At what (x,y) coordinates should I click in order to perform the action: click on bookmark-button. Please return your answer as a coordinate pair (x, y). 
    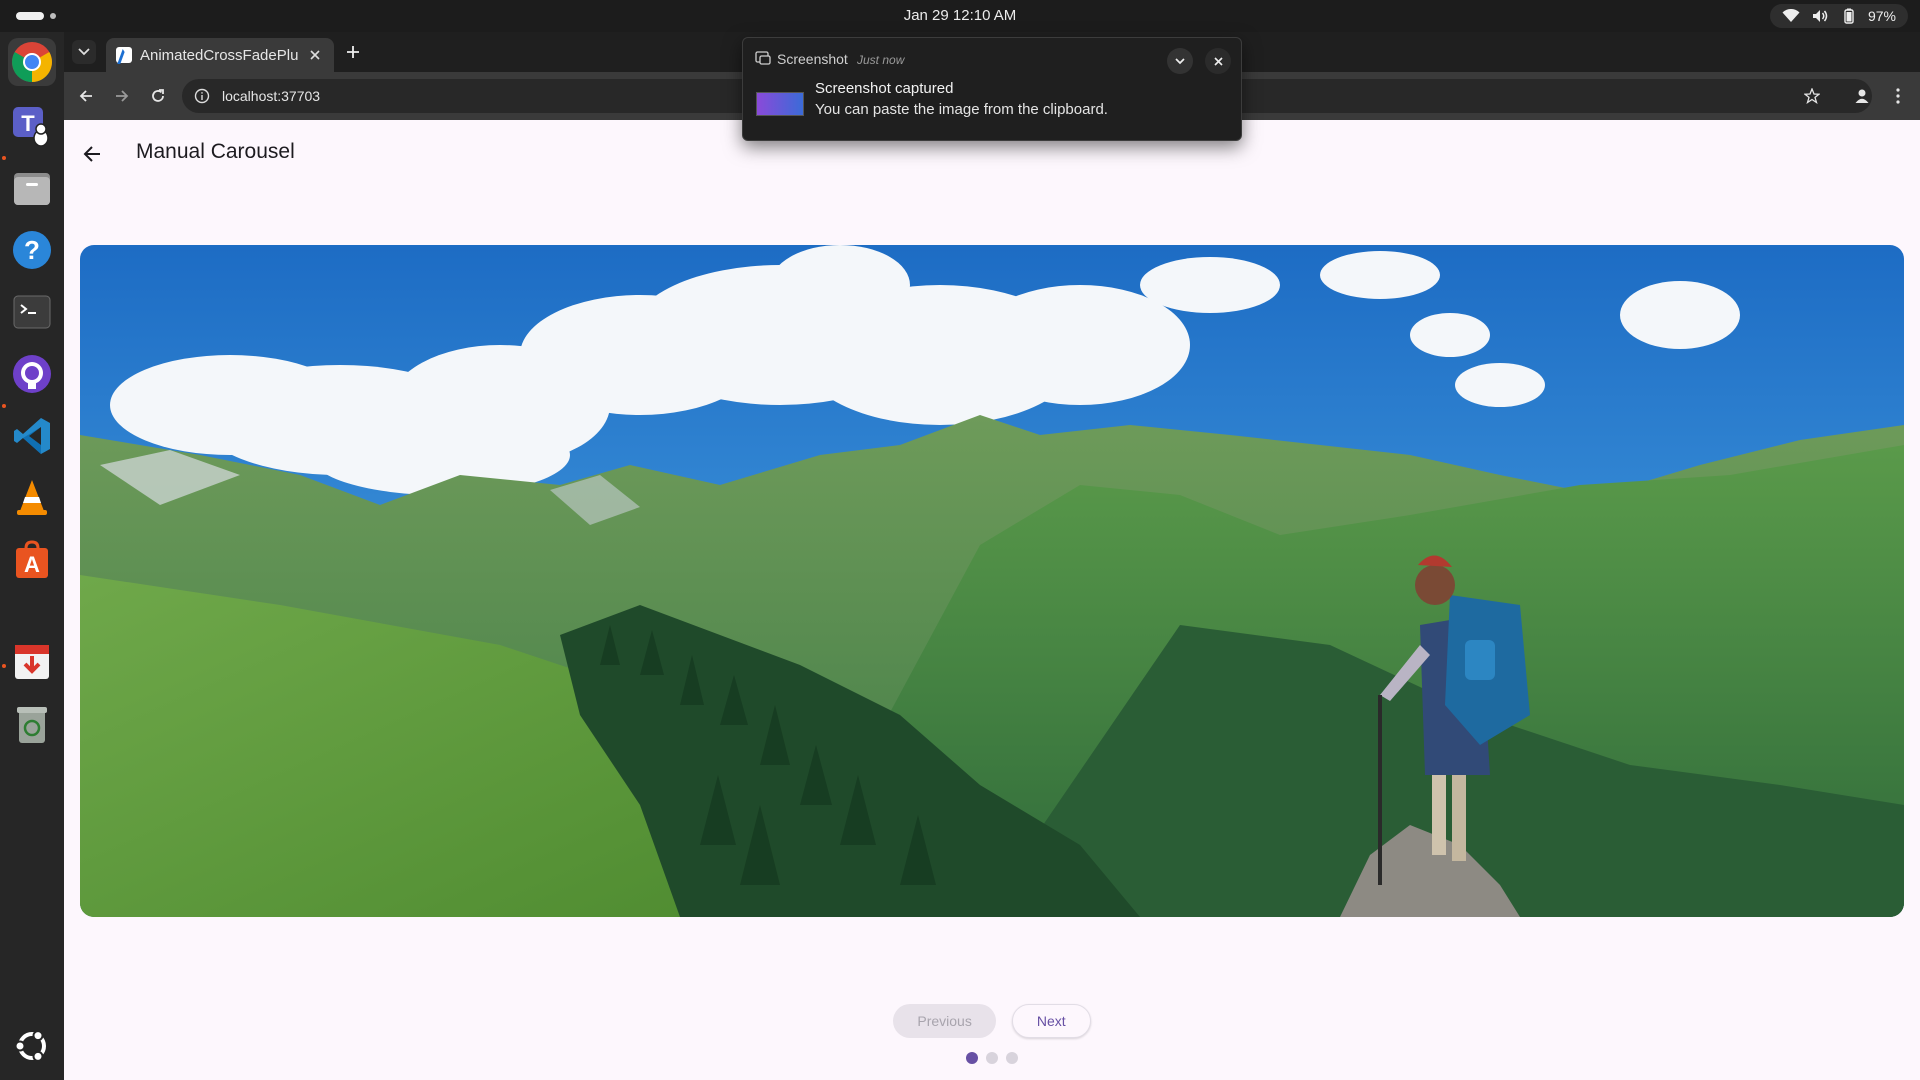
    Looking at the image, I should click on (1812, 96).